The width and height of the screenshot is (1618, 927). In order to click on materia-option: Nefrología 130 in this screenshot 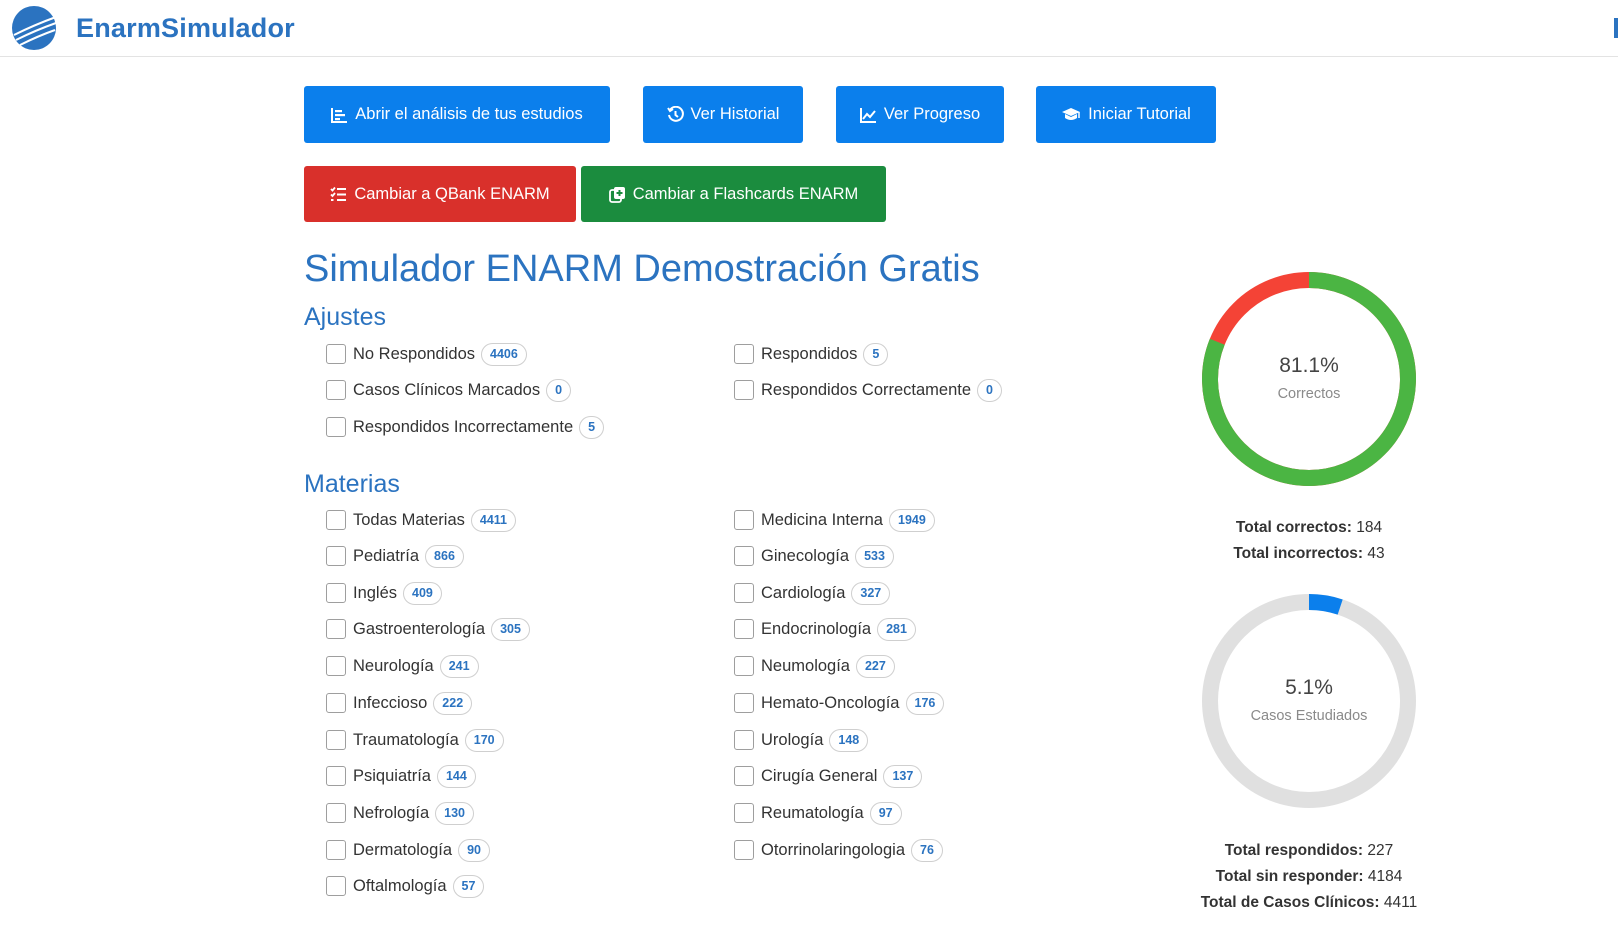, I will do `click(400, 813)`.